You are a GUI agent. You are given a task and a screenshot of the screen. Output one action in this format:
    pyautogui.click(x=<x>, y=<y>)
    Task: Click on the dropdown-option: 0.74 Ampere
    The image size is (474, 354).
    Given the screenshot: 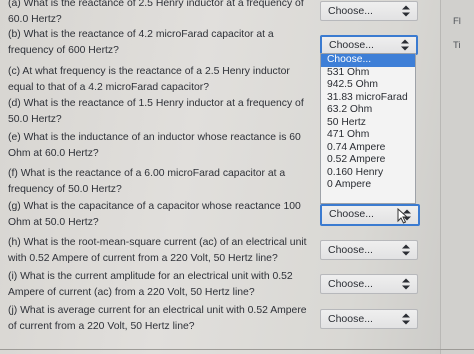 What is the action you would take?
    pyautogui.click(x=368, y=148)
    